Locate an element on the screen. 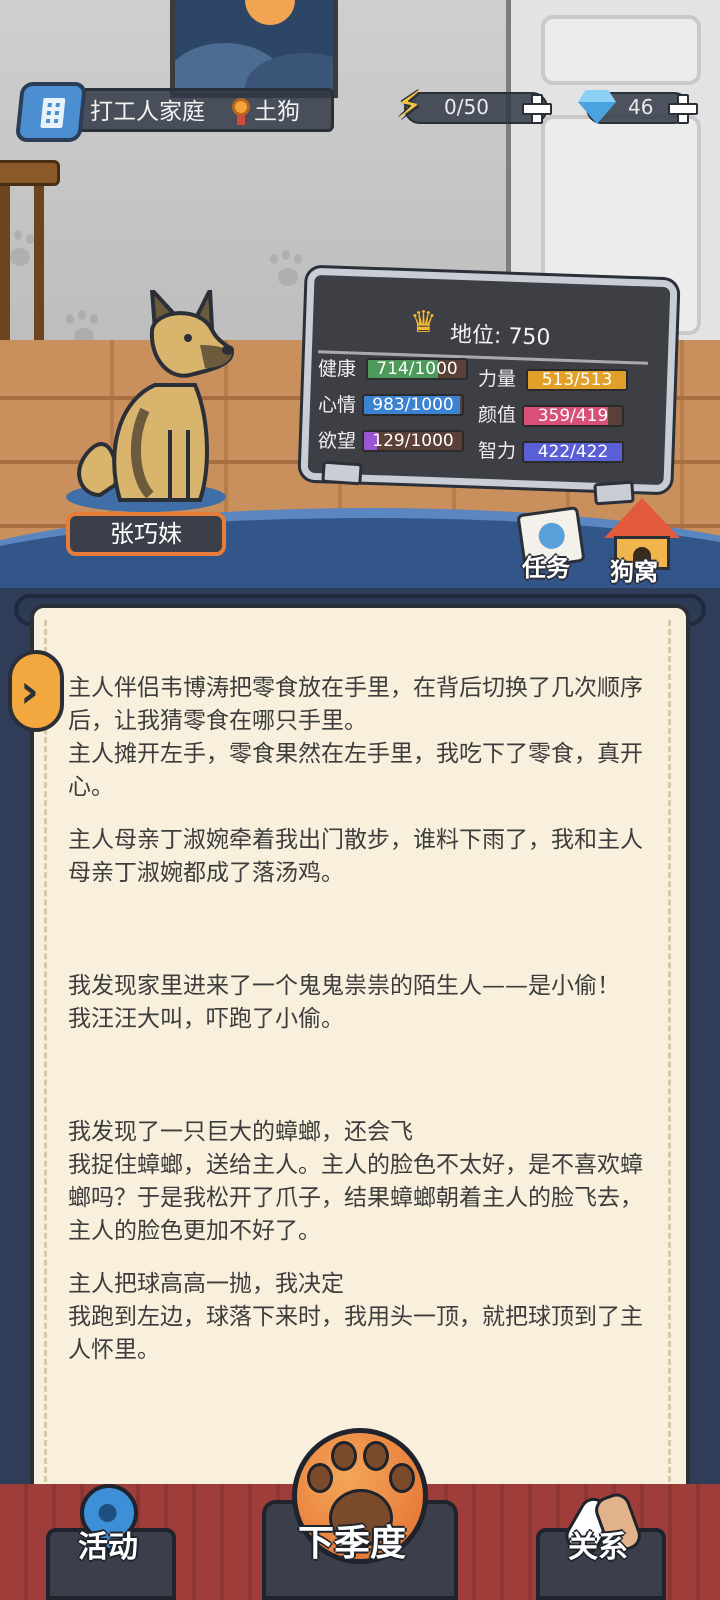  stat-bar-desire: 129/1000 is located at coordinates (413, 441).